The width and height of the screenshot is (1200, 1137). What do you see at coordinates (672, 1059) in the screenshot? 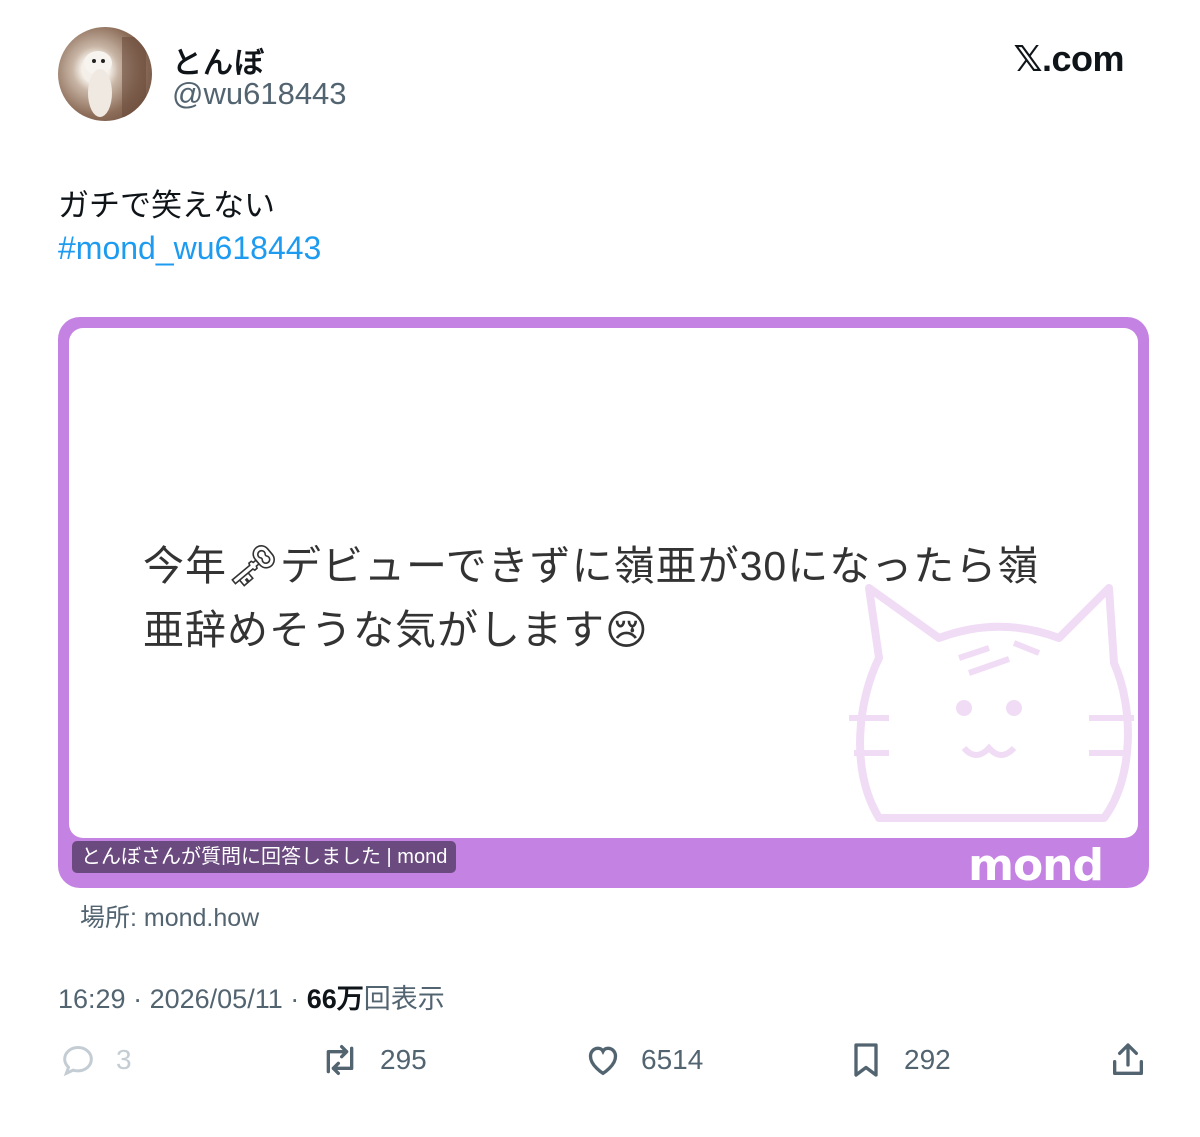
I see `like-count: 6514` at bounding box center [672, 1059].